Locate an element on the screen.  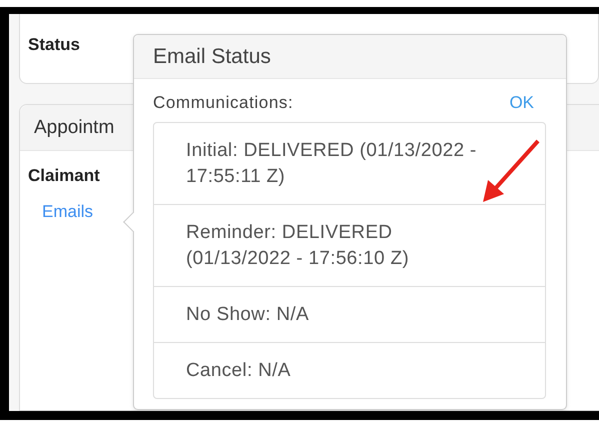
claimant-label: Claimant is located at coordinates (64, 176).